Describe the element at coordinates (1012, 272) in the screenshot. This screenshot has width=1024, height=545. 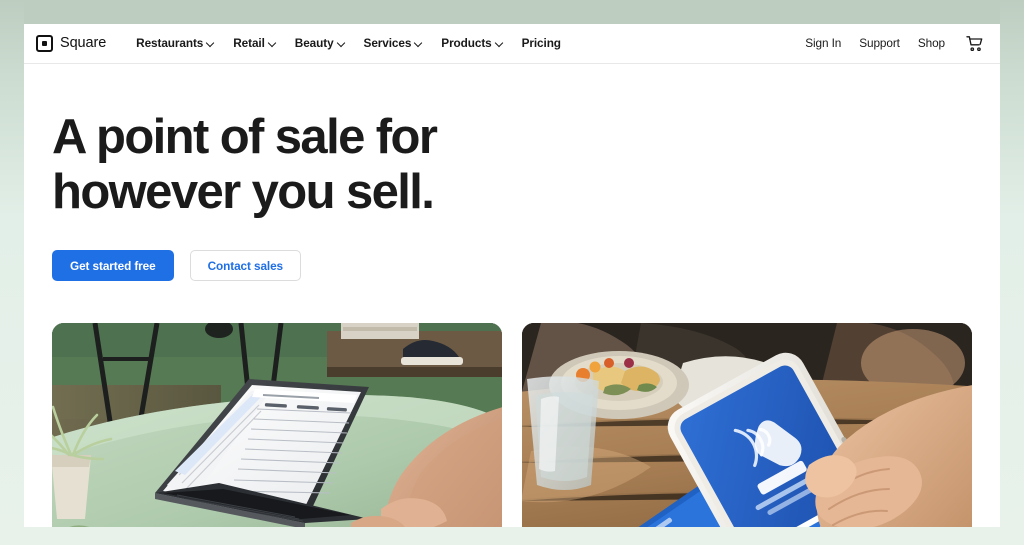
I see `page-backdrop-right` at that location.